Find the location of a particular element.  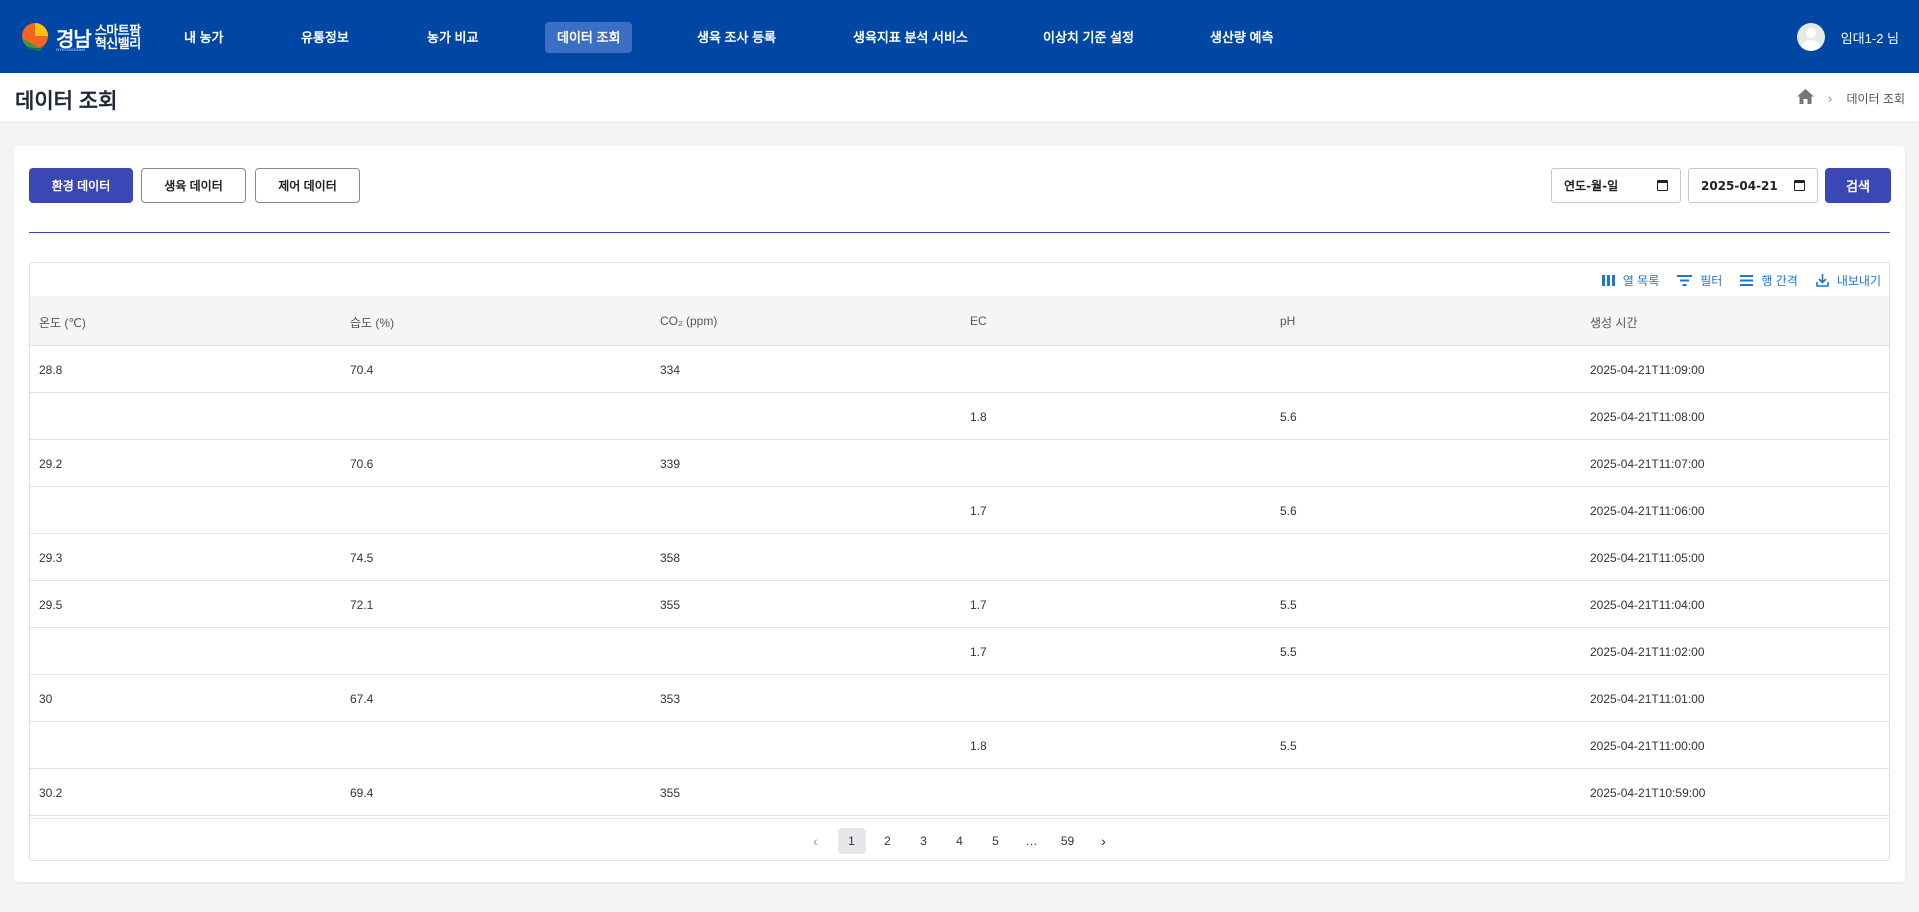

start-date-input: 연도-월-일 is located at coordinates (1616, 185).